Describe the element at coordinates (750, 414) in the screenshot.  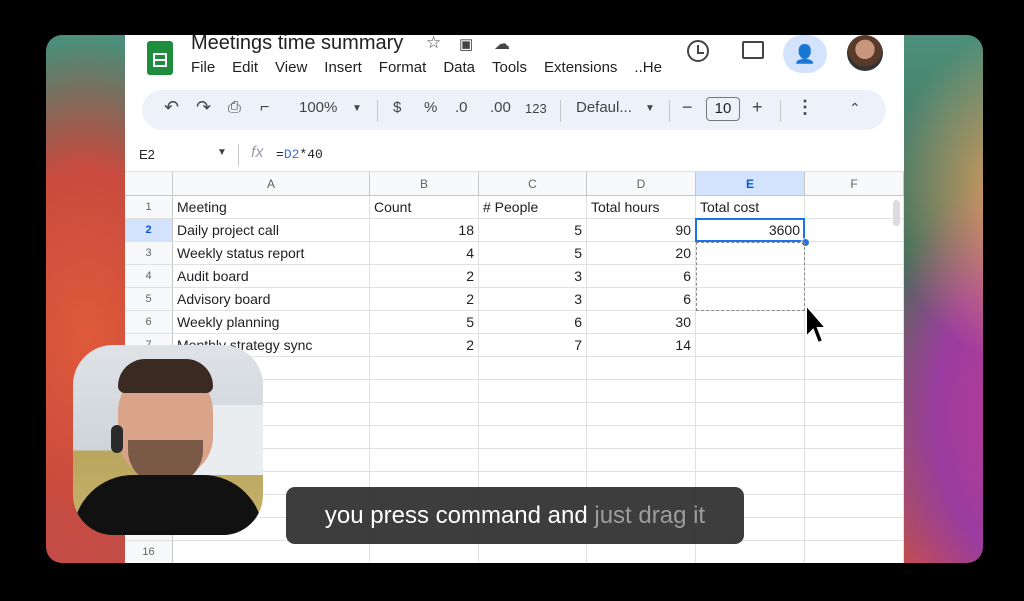
I see `cell-e10` at that location.